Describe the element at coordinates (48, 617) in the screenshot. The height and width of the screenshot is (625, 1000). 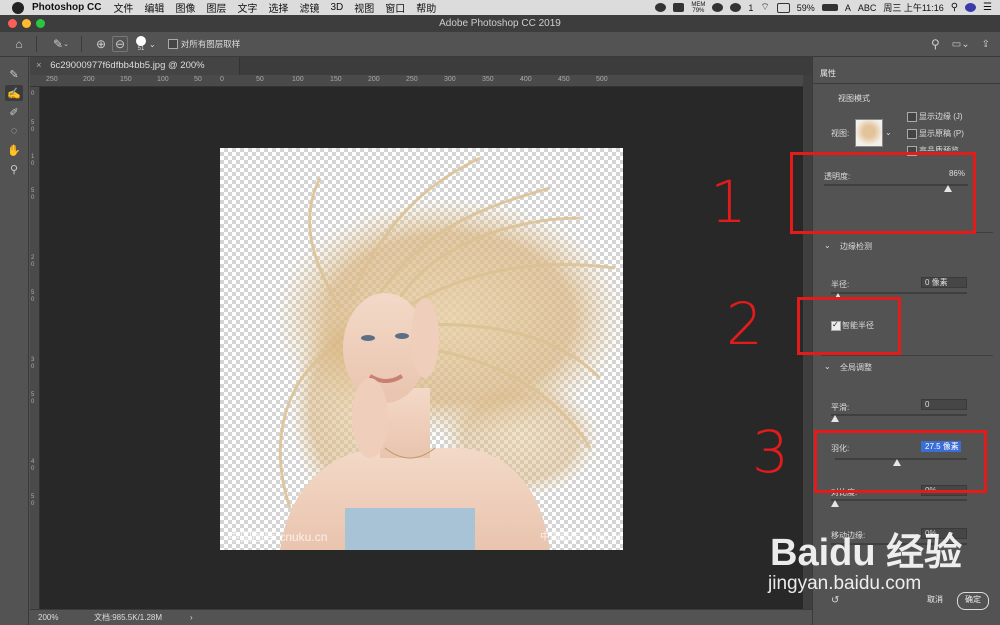
I see `zoom-level: 200%` at that location.